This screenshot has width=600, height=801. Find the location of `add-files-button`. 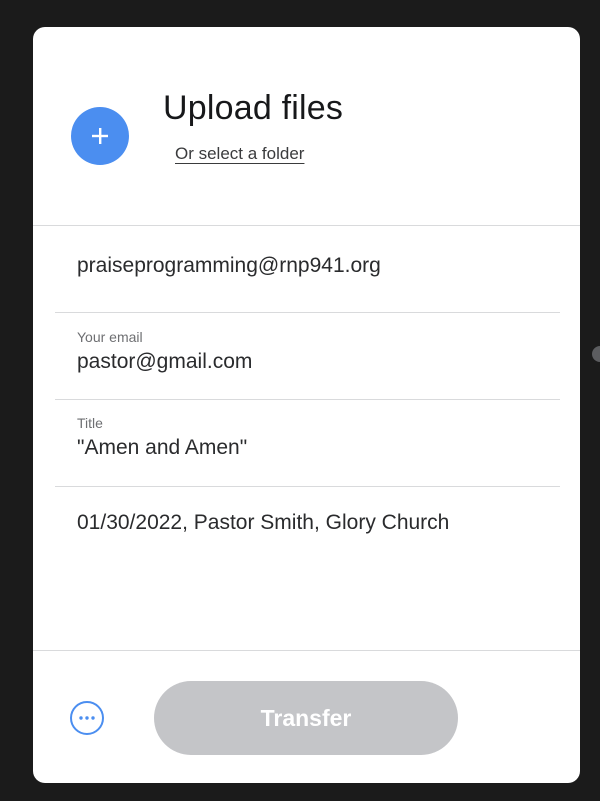

add-files-button is located at coordinates (100, 136).